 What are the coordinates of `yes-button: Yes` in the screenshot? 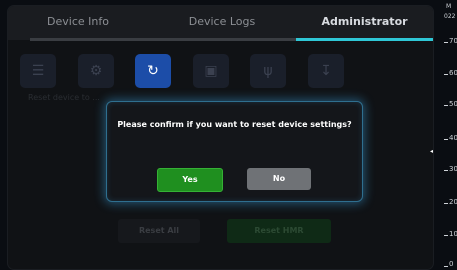 It's located at (190, 180).